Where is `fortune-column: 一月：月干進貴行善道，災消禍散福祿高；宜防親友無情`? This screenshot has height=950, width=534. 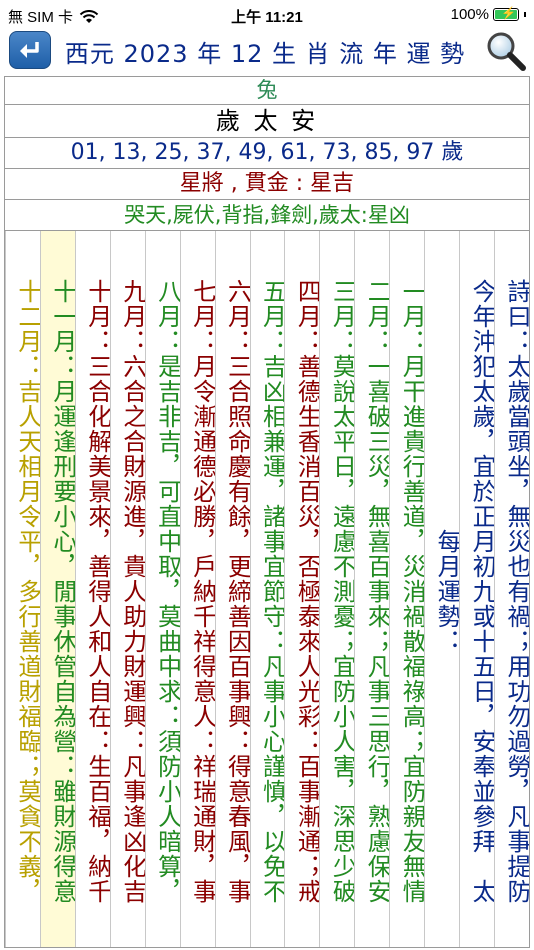 fortune-column: 一月：月干進貴行善道，災消禍散福祿高；宜防親友無情 is located at coordinates (407, 589).